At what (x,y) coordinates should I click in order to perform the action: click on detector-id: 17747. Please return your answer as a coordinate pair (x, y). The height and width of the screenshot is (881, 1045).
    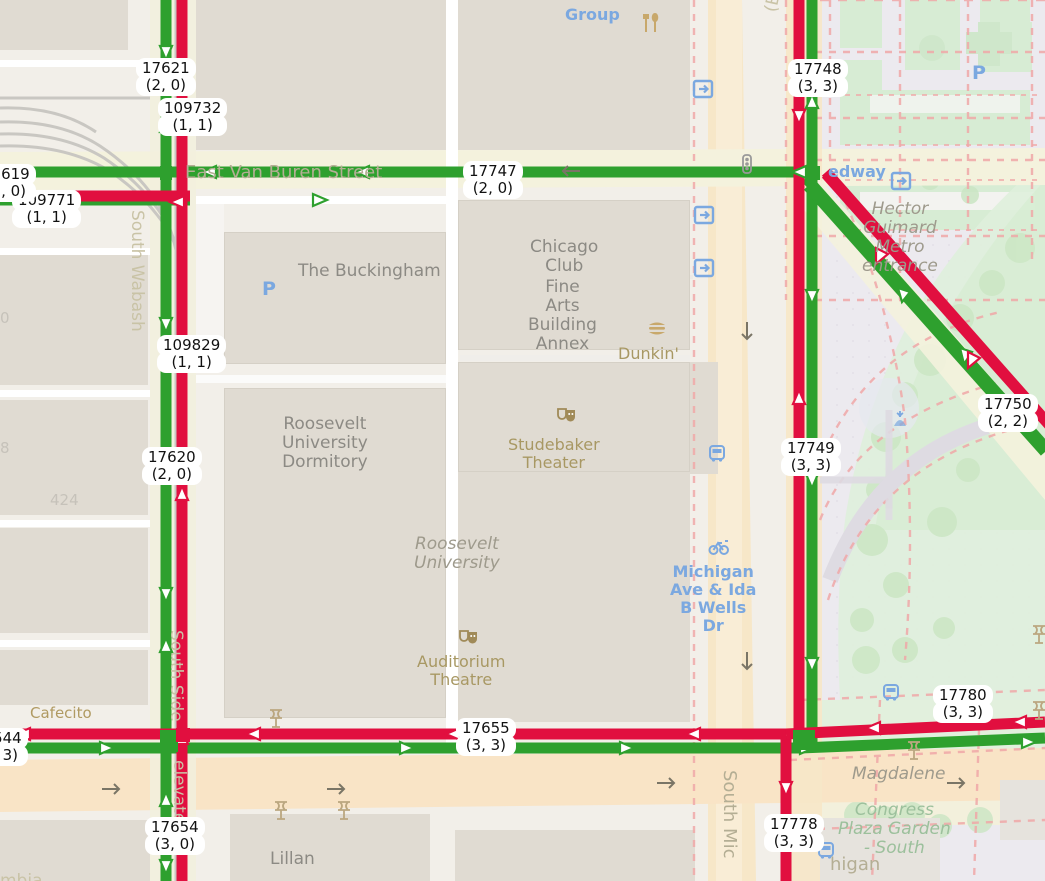
    Looking at the image, I should click on (493, 171).